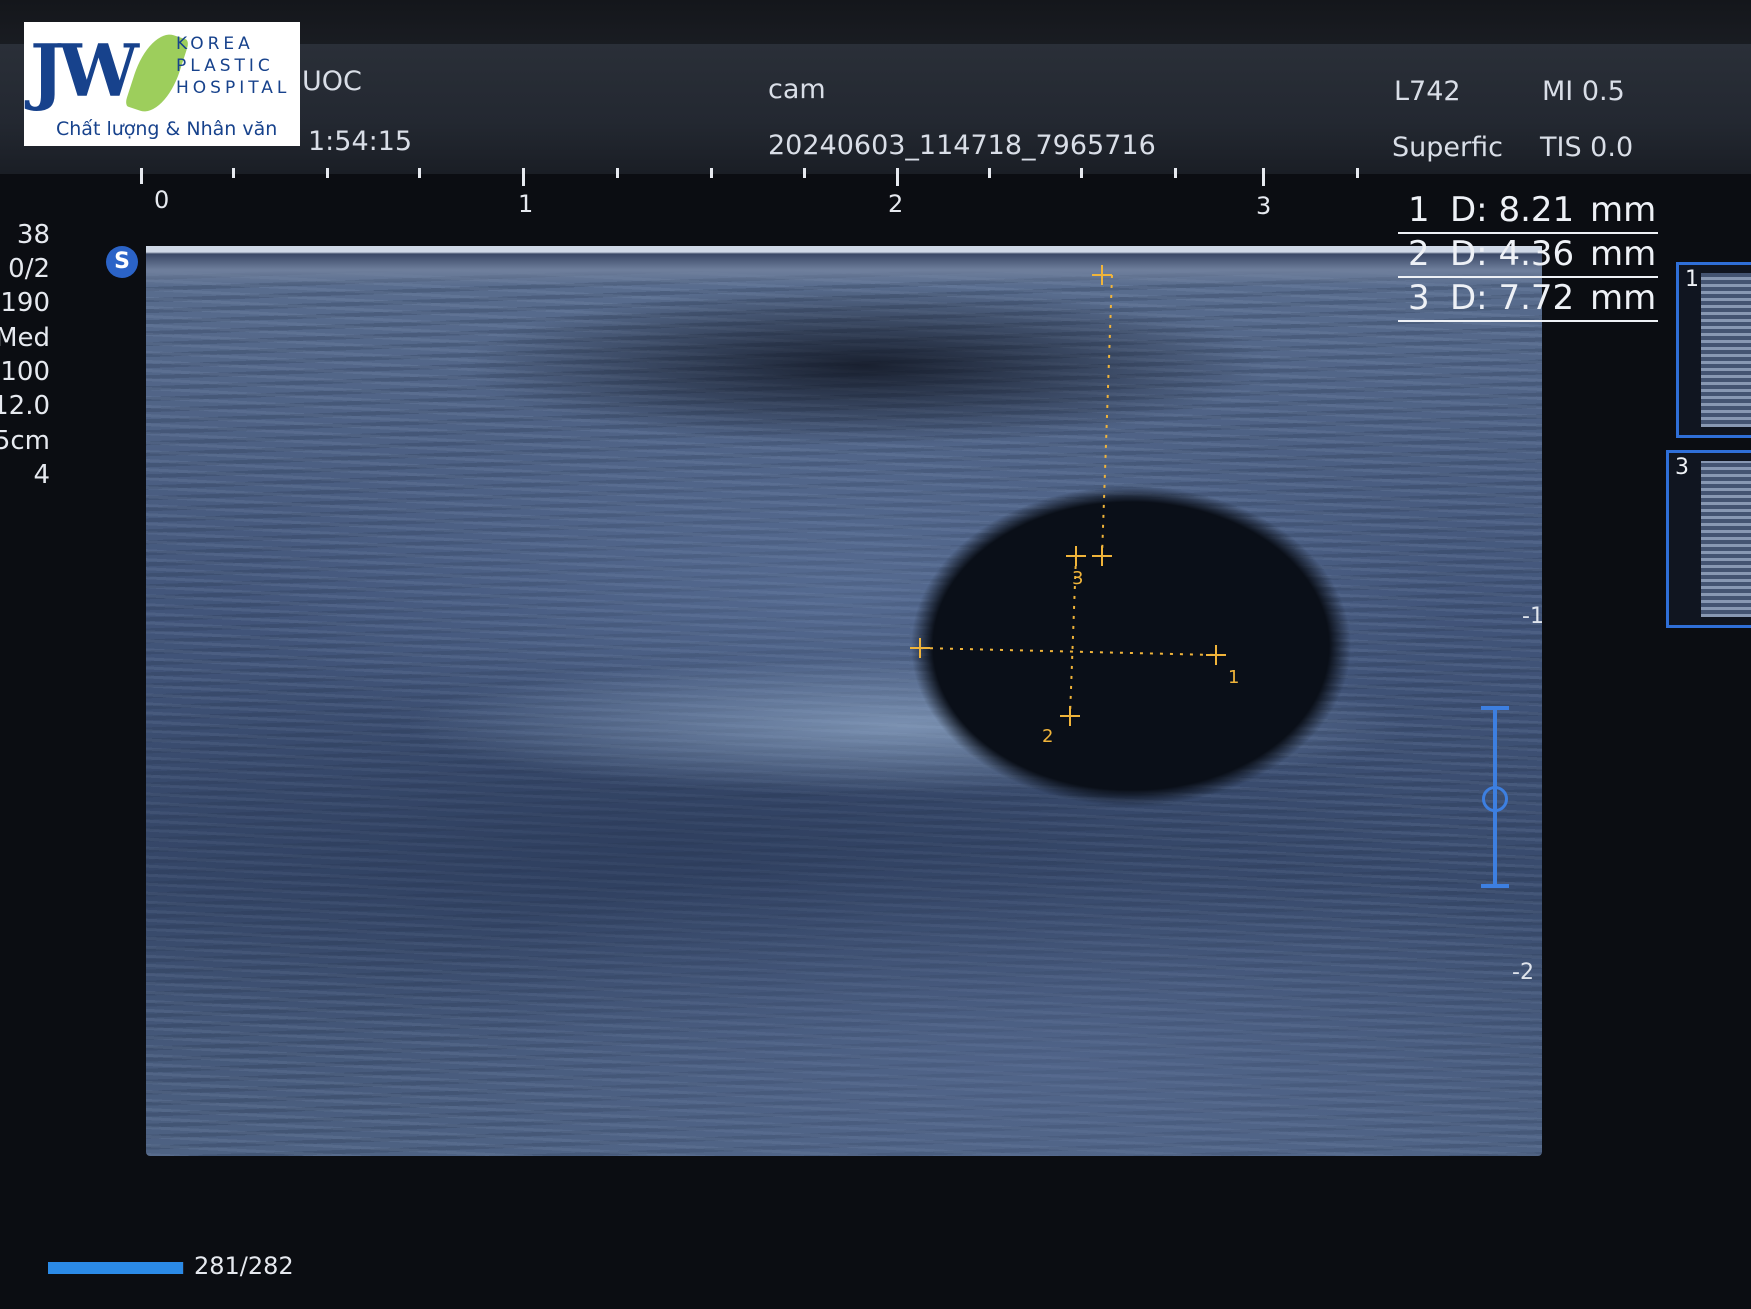 The width and height of the screenshot is (1751, 1309). I want to click on svg-text: 2, so click(1047, 736).